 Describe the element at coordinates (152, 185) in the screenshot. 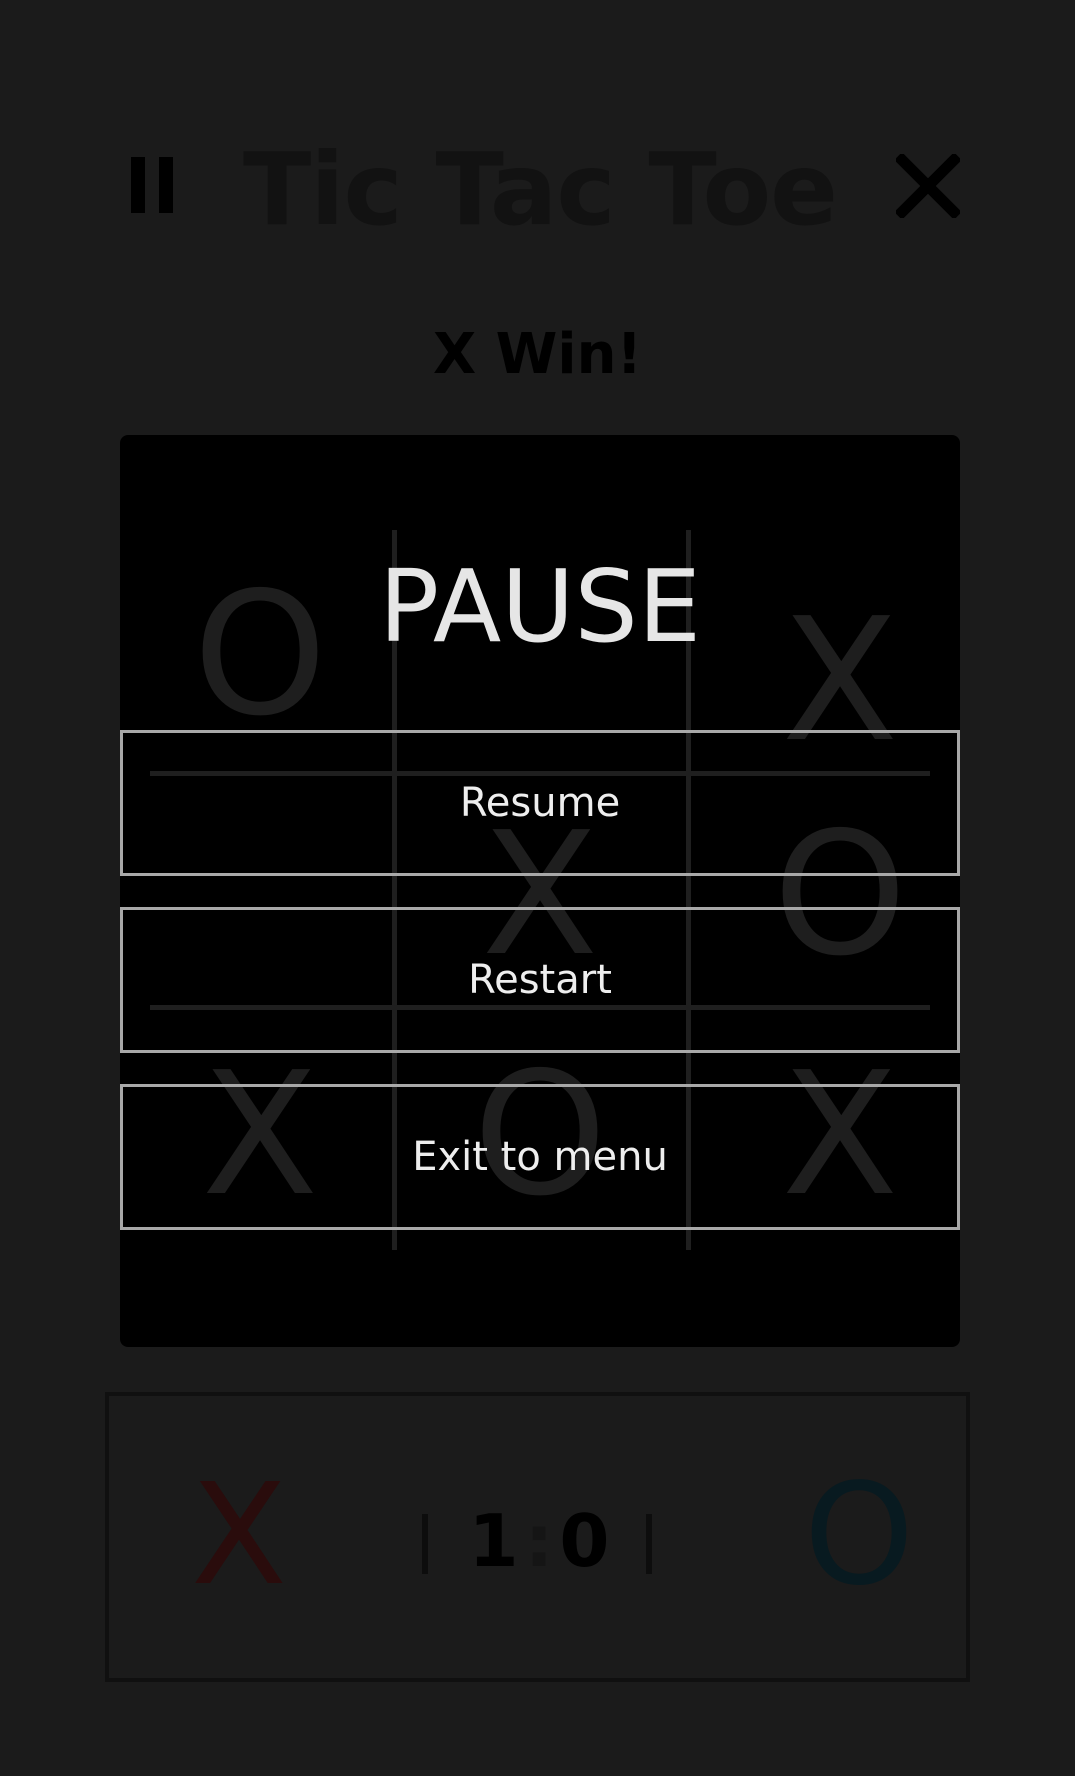

I see `pause-icon` at that location.